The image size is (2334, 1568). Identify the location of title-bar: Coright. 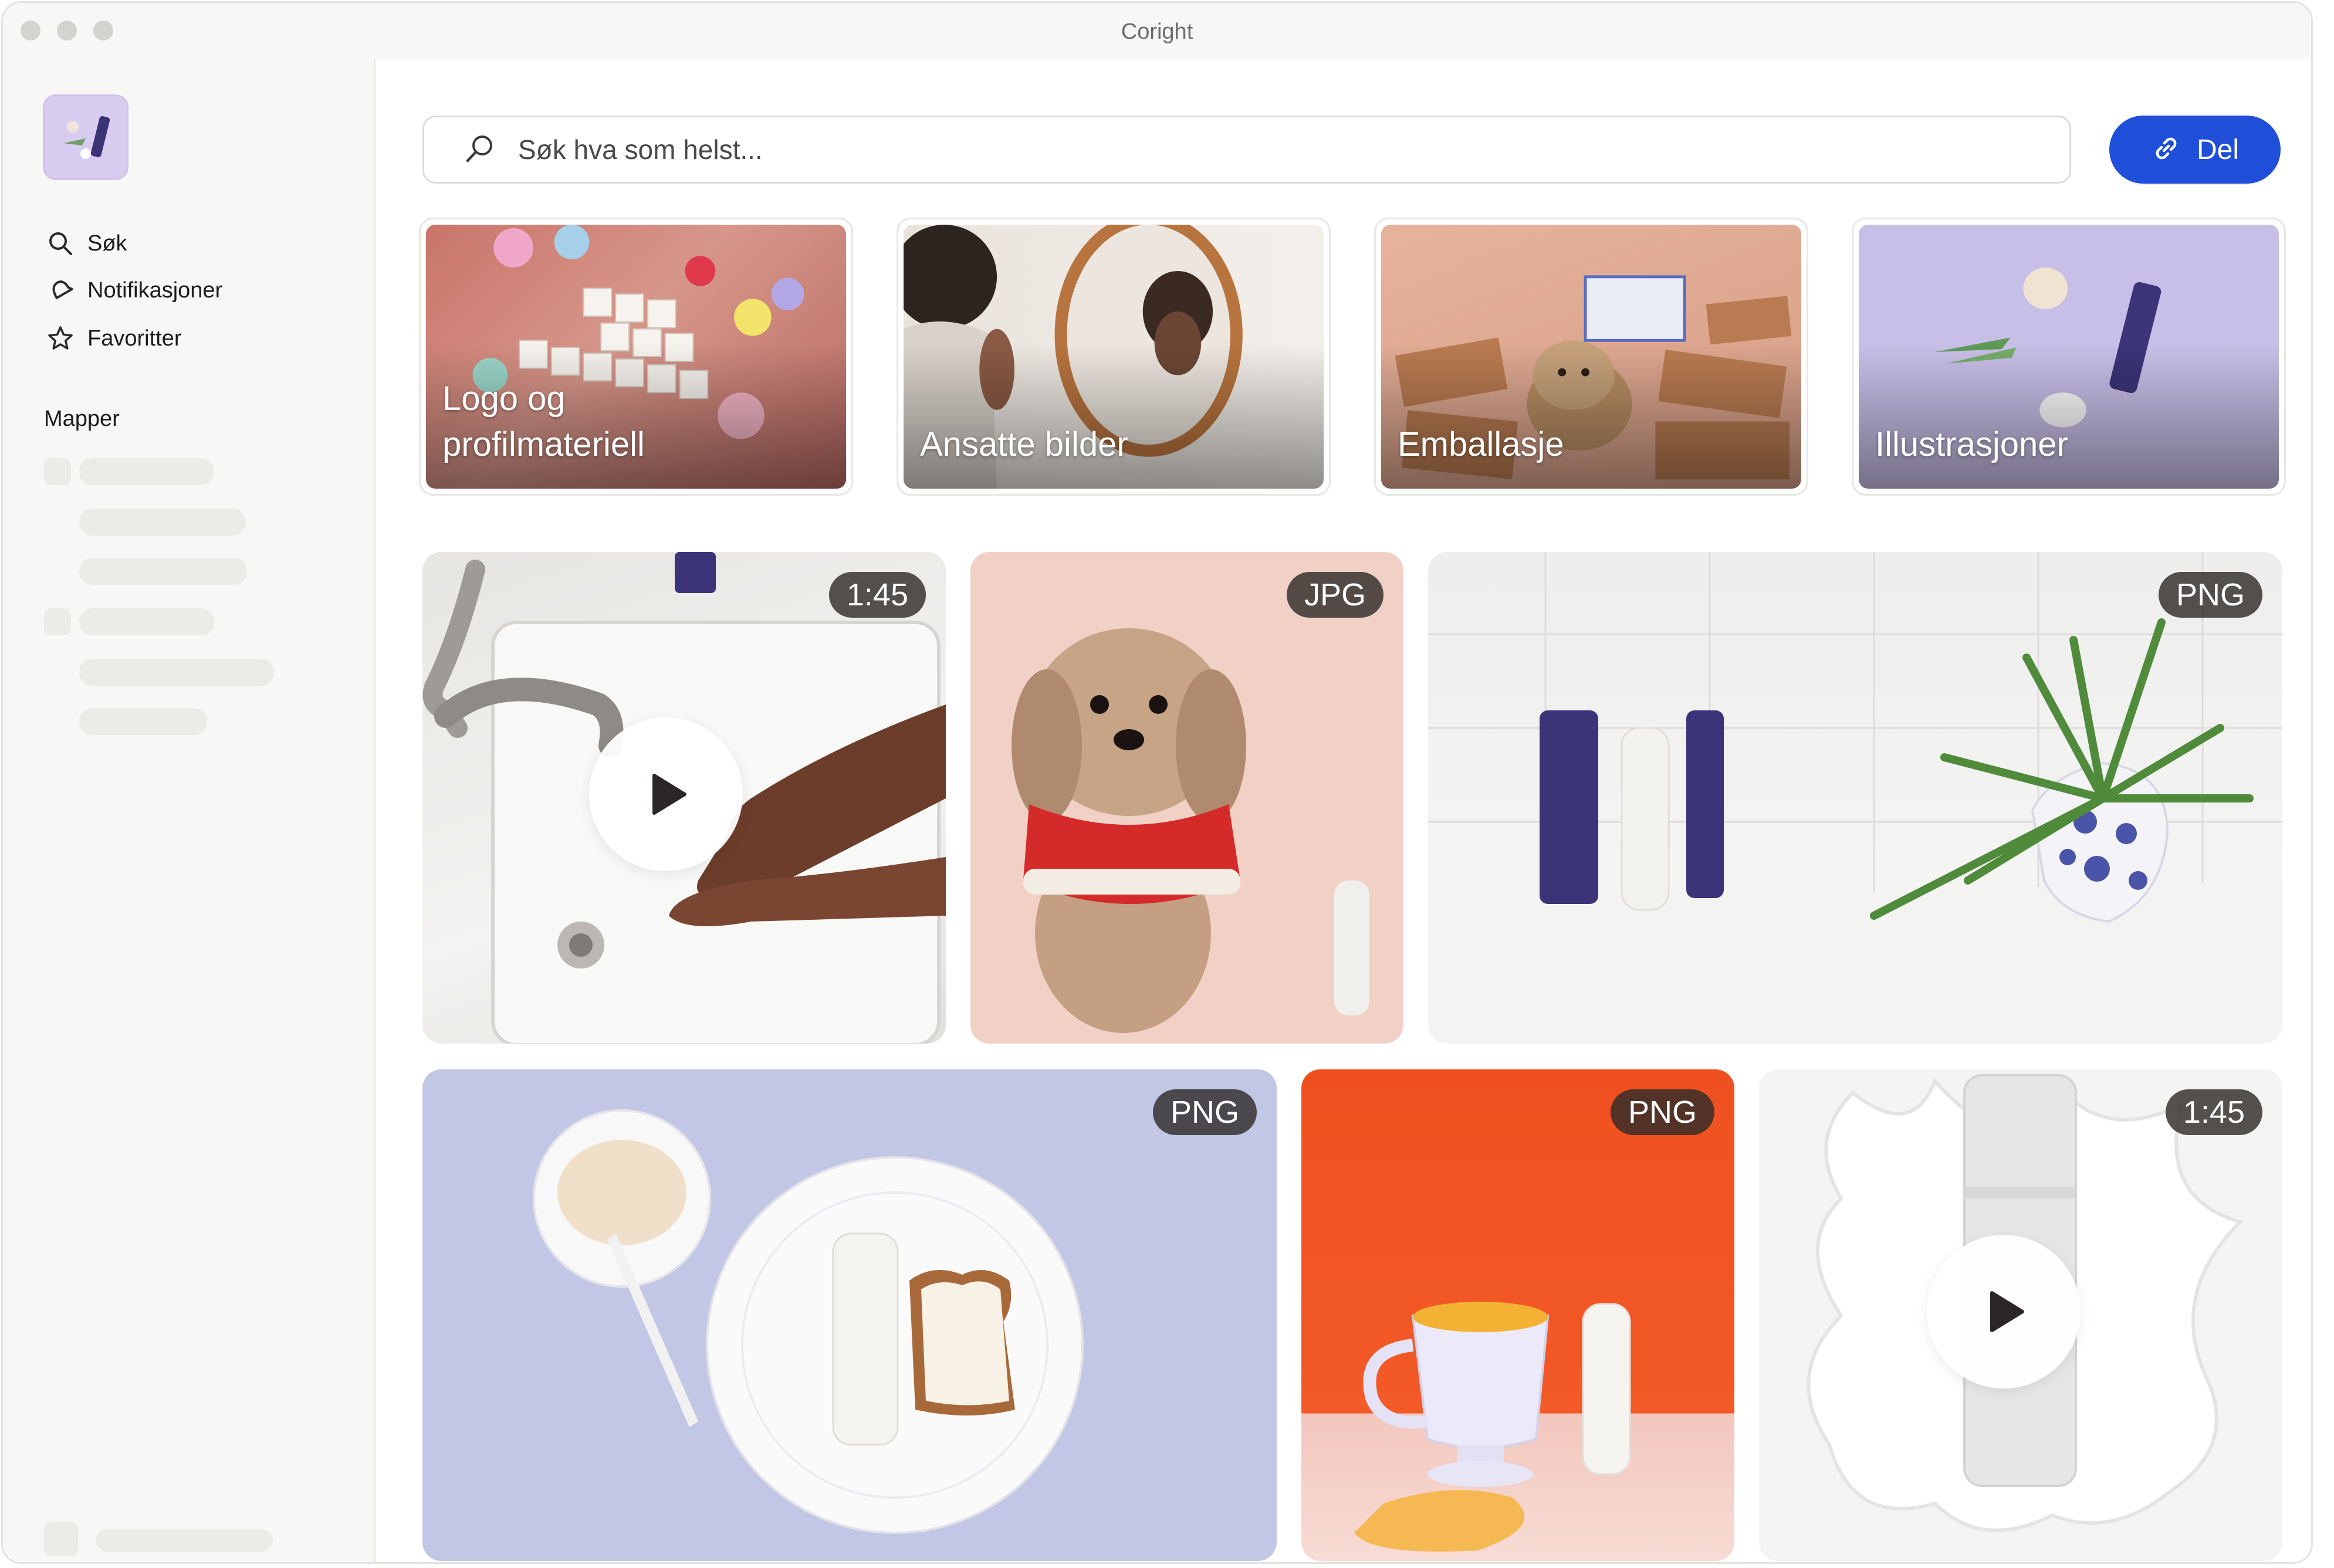
(1157, 32).